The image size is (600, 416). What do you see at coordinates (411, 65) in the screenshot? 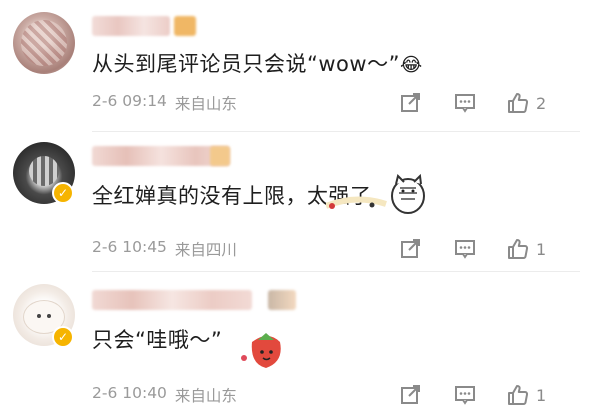
I see `laughing-emoji: 😂` at bounding box center [411, 65].